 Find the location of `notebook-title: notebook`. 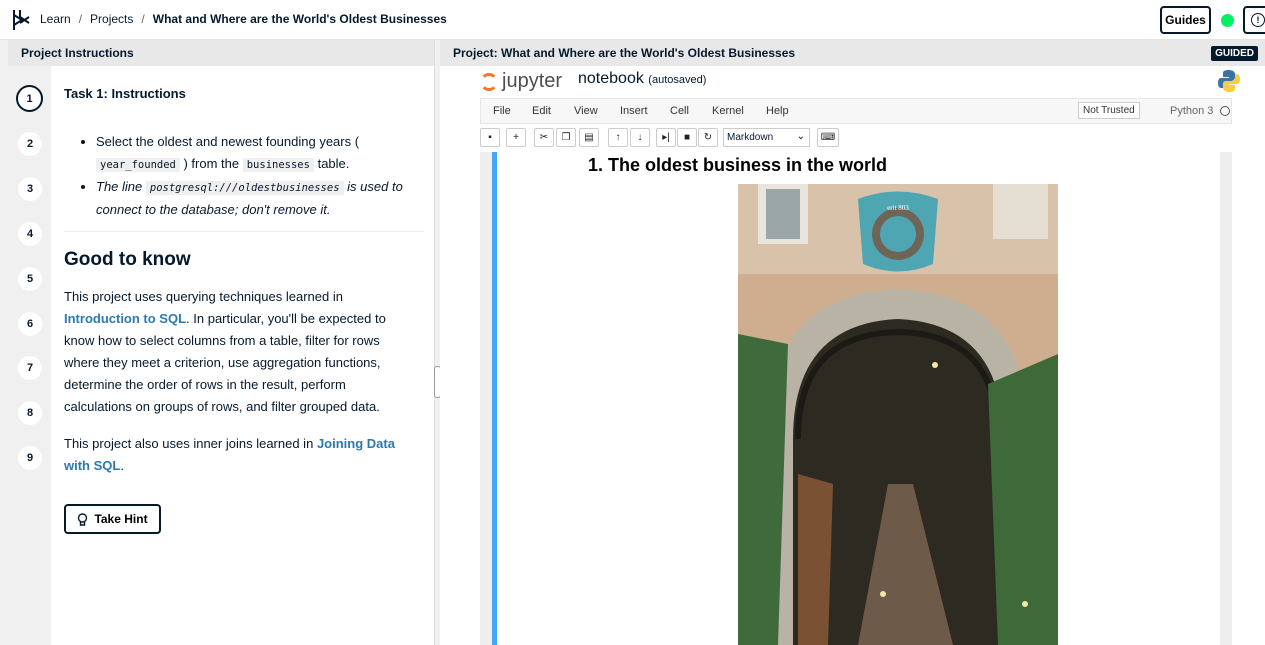

notebook-title: notebook is located at coordinates (611, 78).